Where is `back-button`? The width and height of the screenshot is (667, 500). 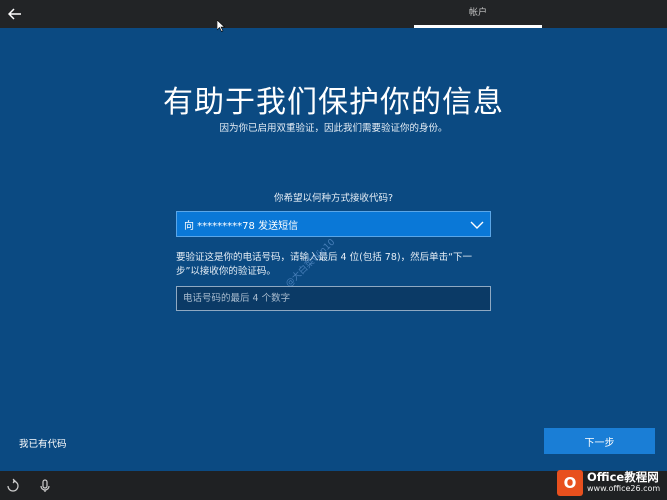 back-button is located at coordinates (15, 14).